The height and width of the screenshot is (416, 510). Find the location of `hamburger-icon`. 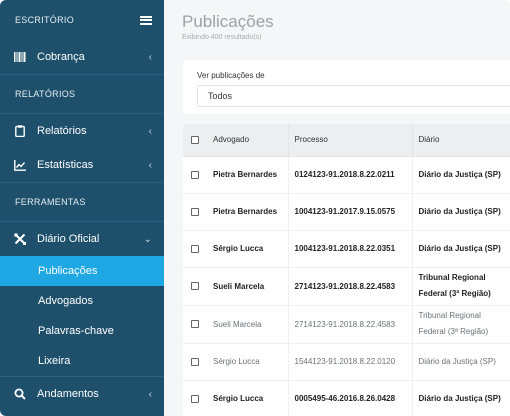

hamburger-icon is located at coordinates (146, 20).